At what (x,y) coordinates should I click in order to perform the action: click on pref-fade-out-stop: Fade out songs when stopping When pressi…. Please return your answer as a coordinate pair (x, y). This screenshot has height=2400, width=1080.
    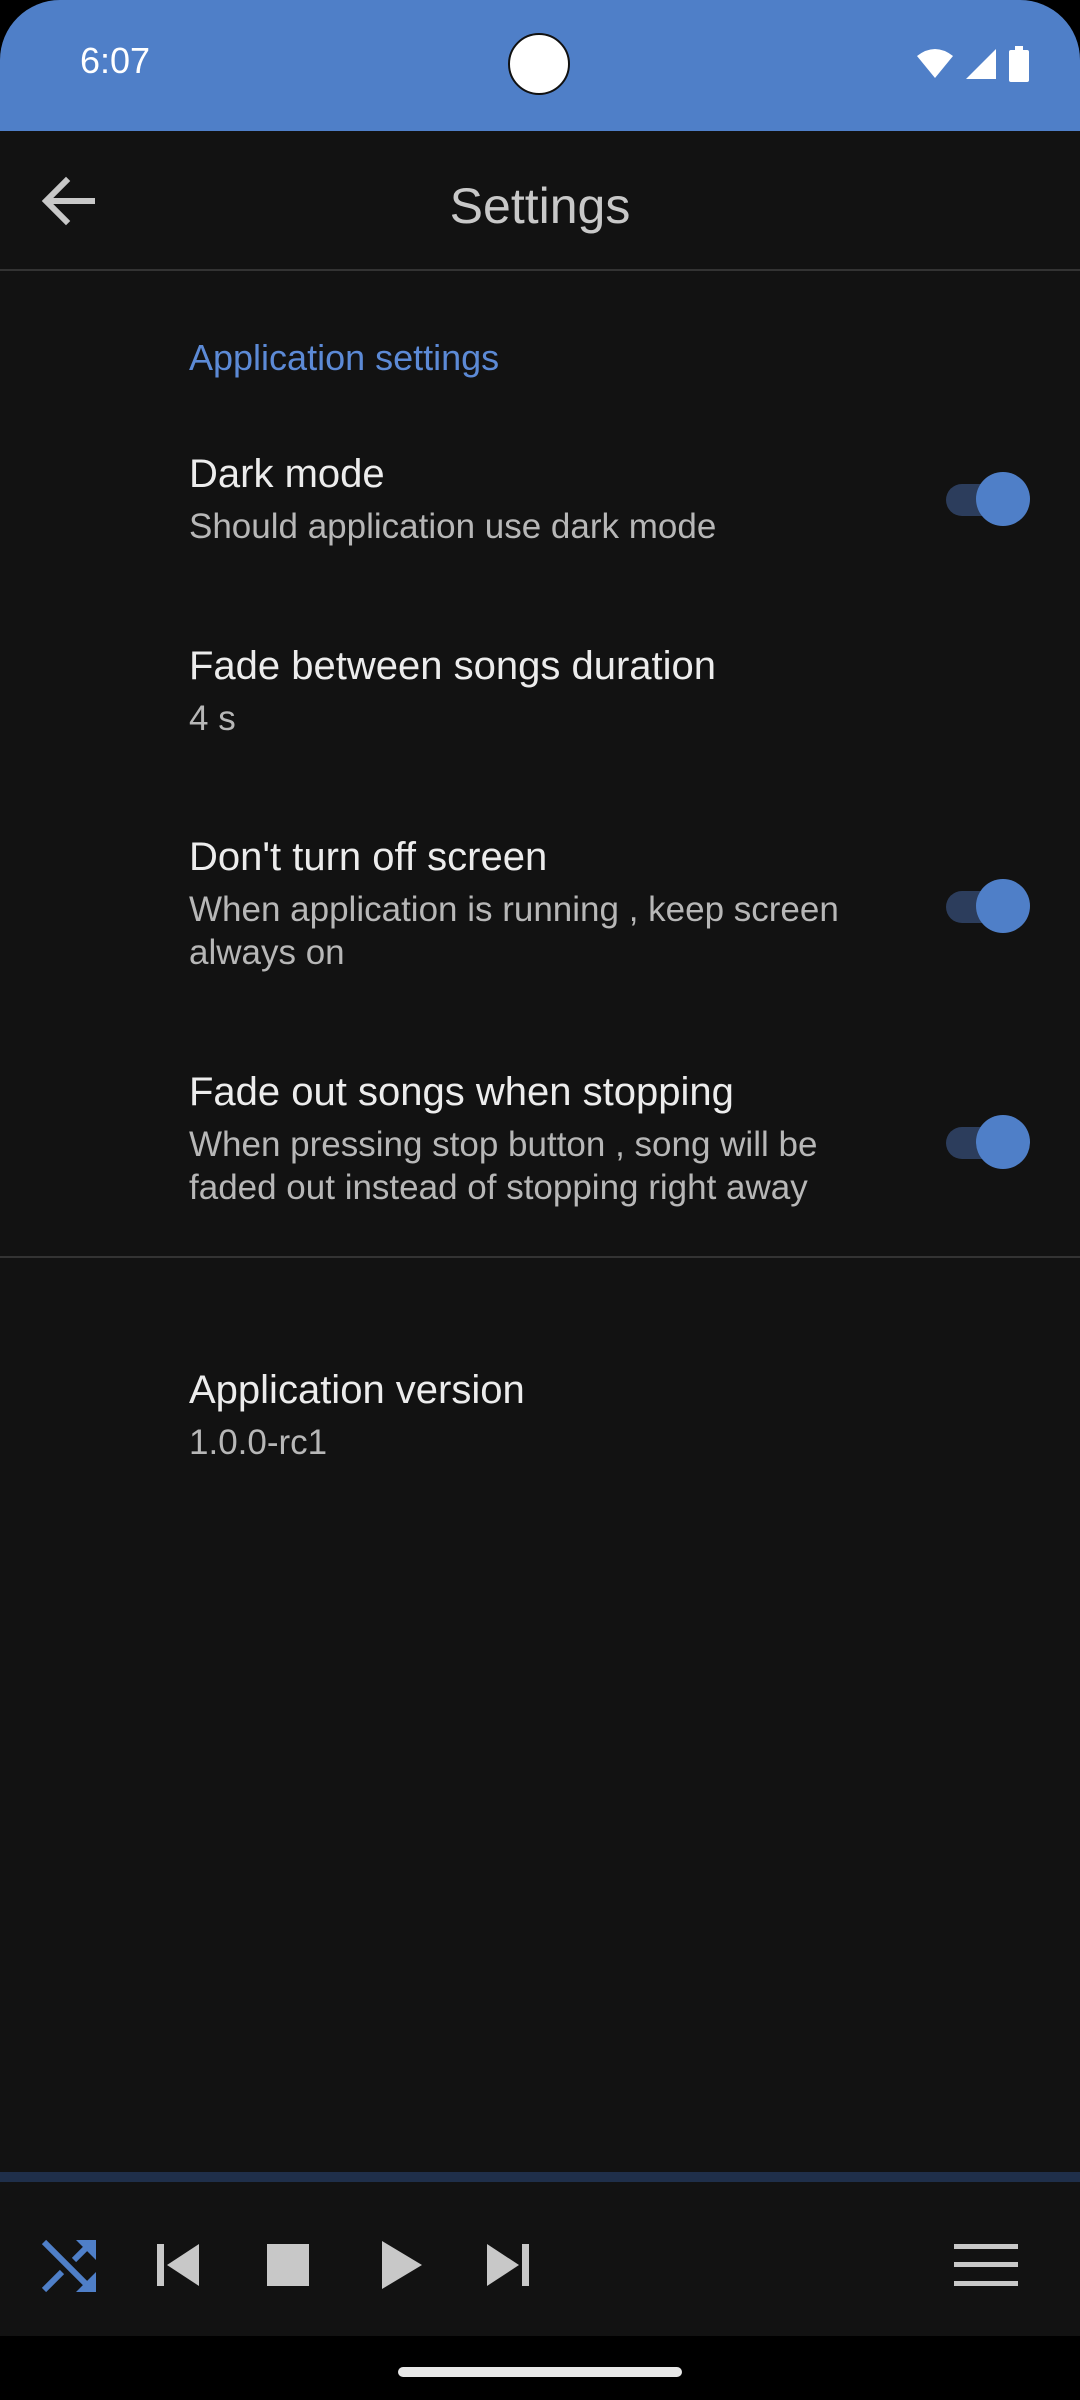
    Looking at the image, I should click on (540, 1140).